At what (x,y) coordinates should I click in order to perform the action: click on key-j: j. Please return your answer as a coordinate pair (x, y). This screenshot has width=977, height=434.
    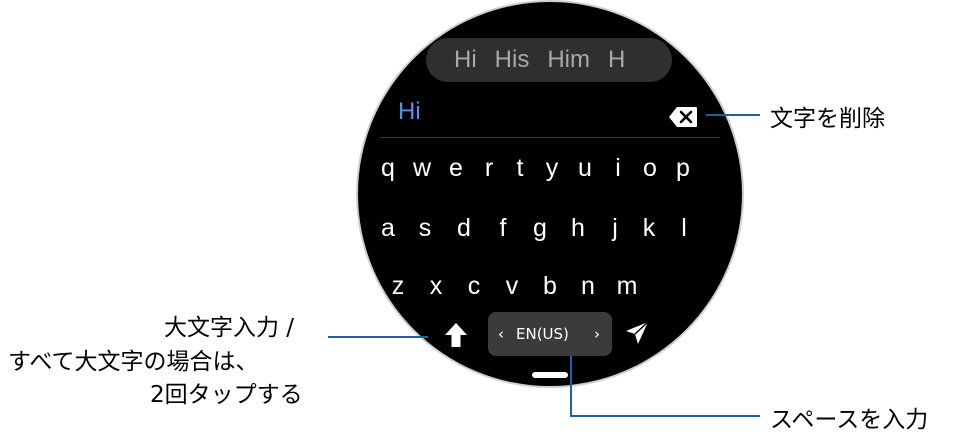
    Looking at the image, I should click on (615, 228).